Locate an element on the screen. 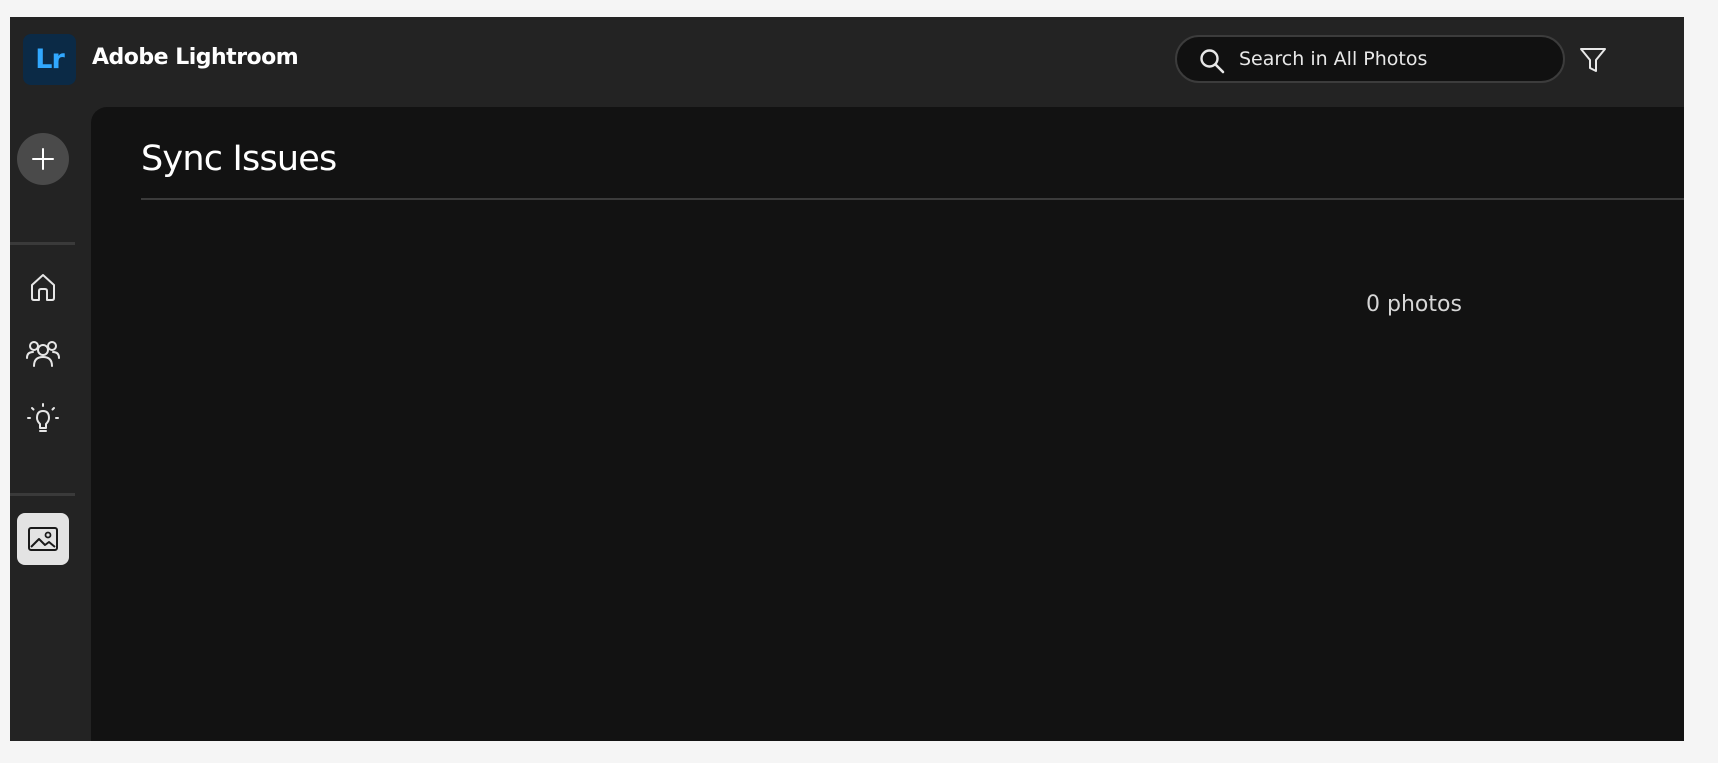  shared-button is located at coordinates (43, 353).